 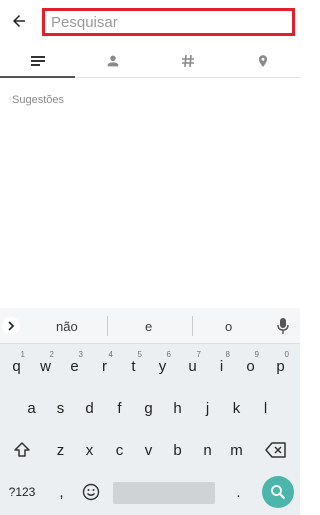 I want to click on key-label: y, so click(x=162, y=366).